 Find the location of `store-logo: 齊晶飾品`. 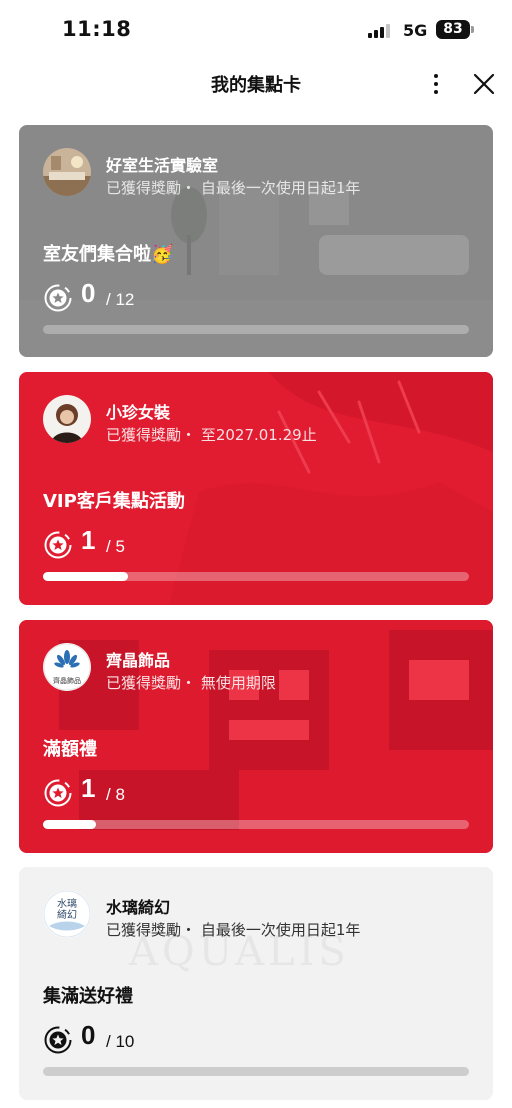

store-logo: 齊晶飾品 is located at coordinates (67, 667).